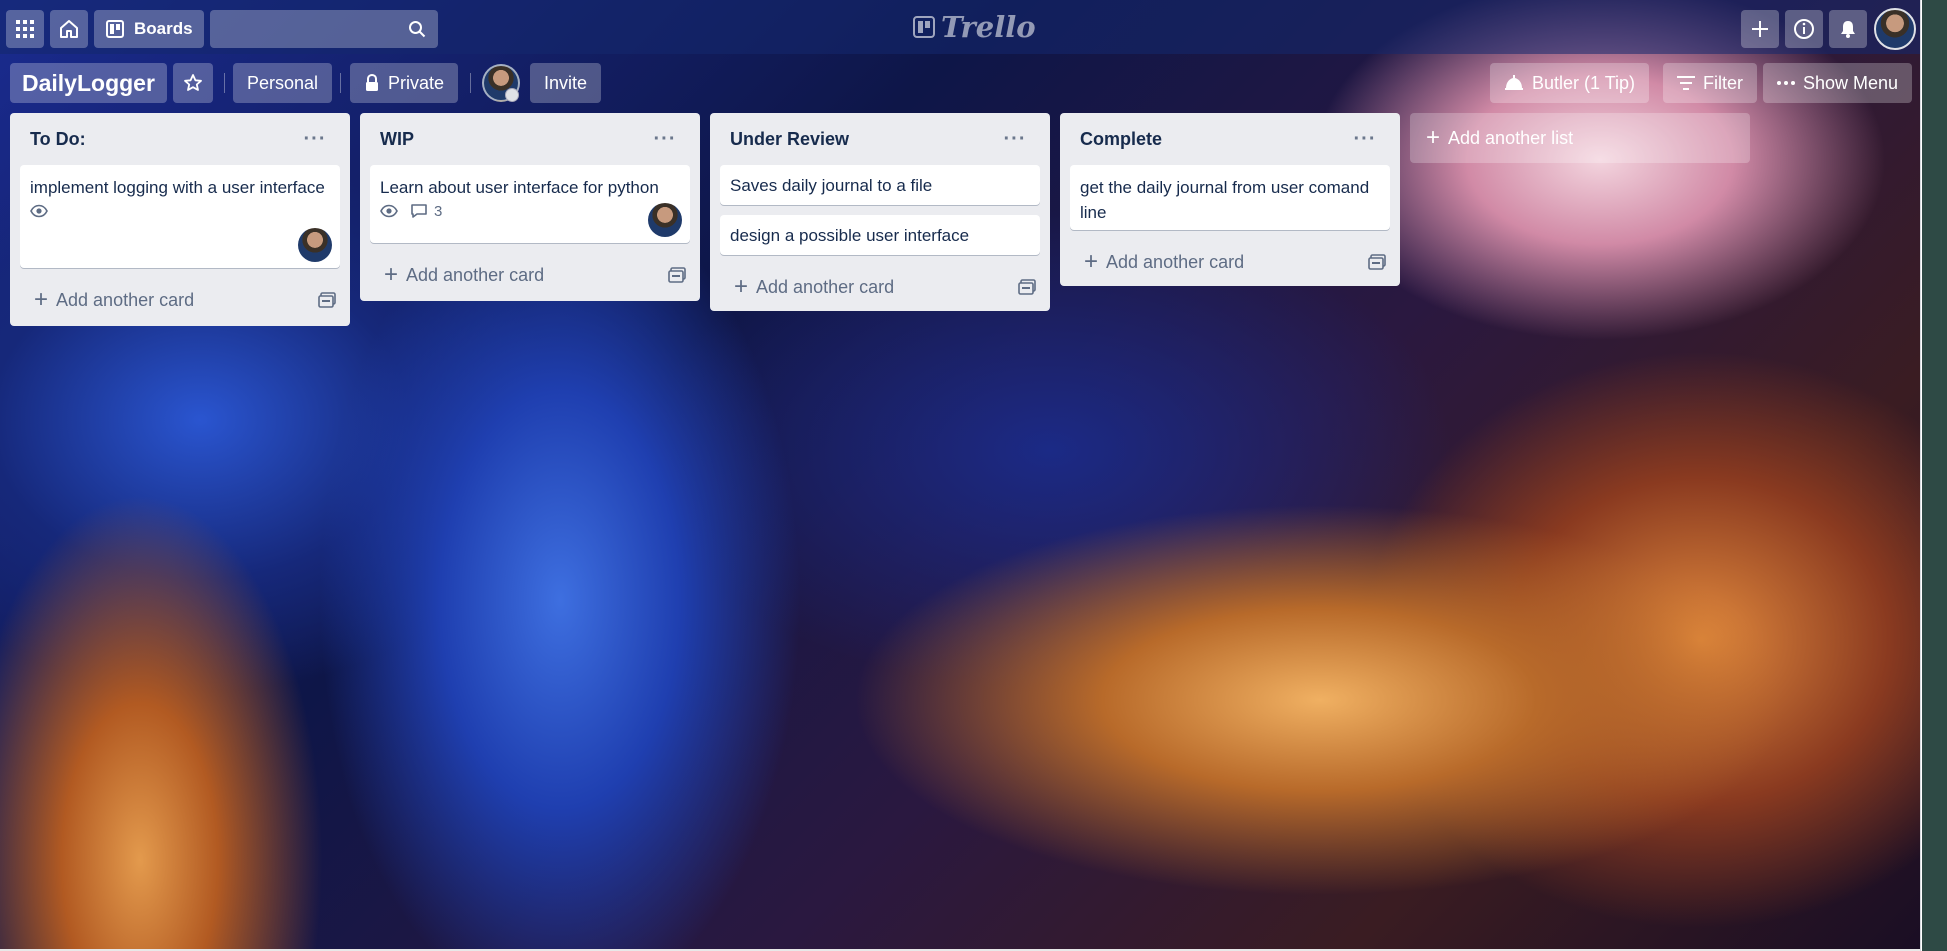 The width and height of the screenshot is (1947, 951). I want to click on add-list-button: + Add another list, so click(1580, 138).